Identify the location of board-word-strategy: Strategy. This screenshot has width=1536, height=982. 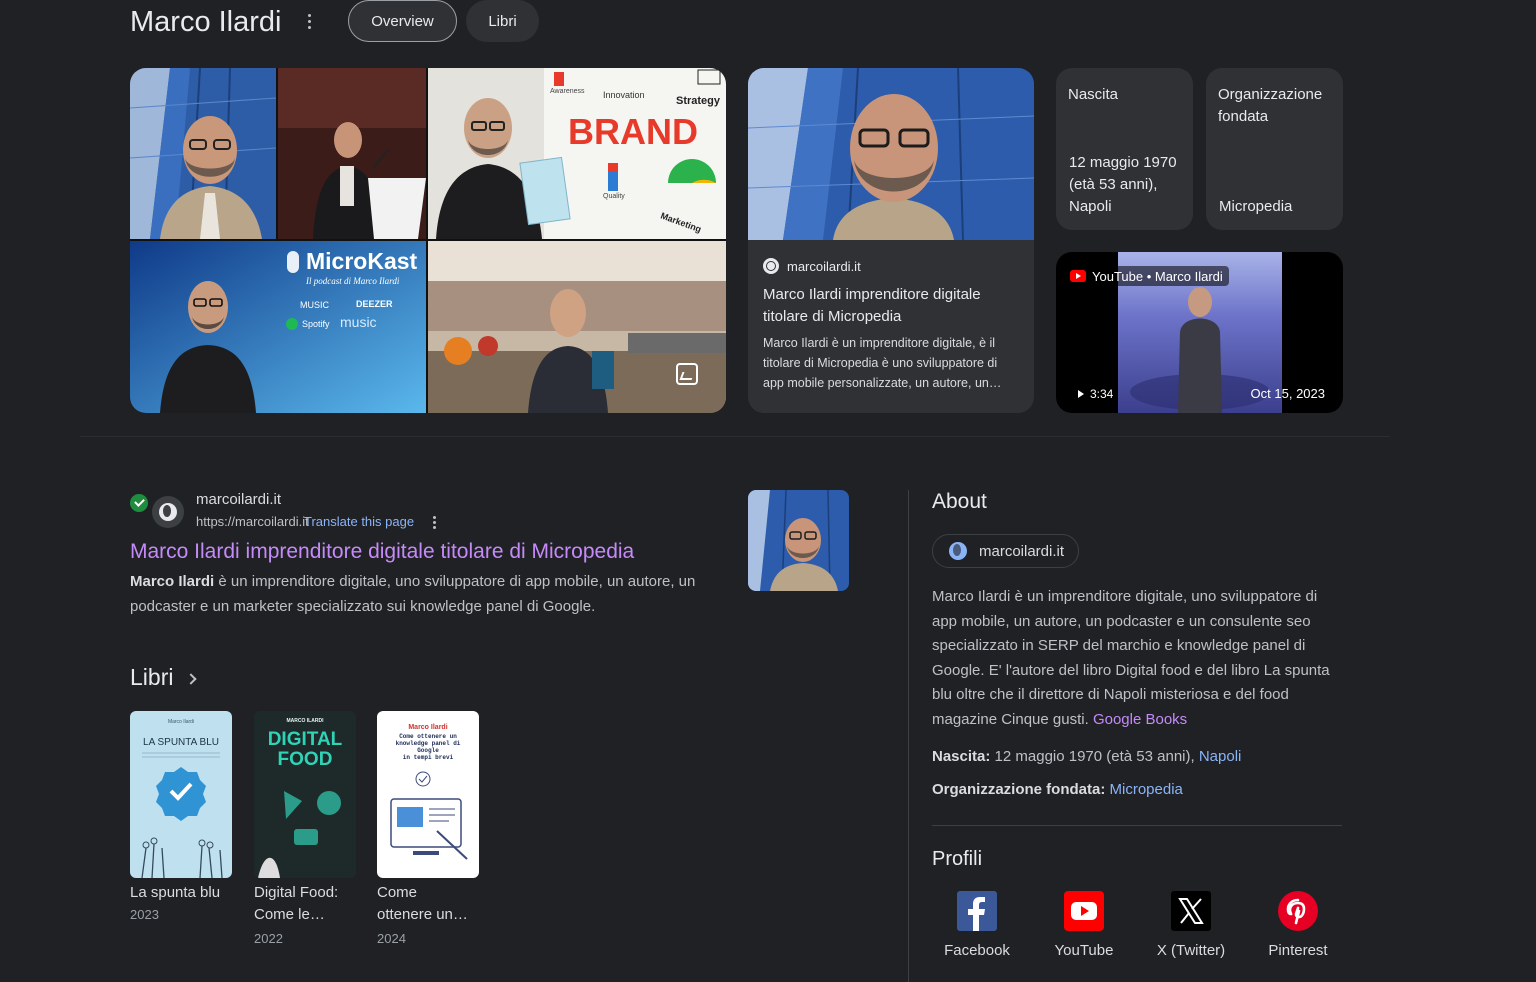
(698, 101).